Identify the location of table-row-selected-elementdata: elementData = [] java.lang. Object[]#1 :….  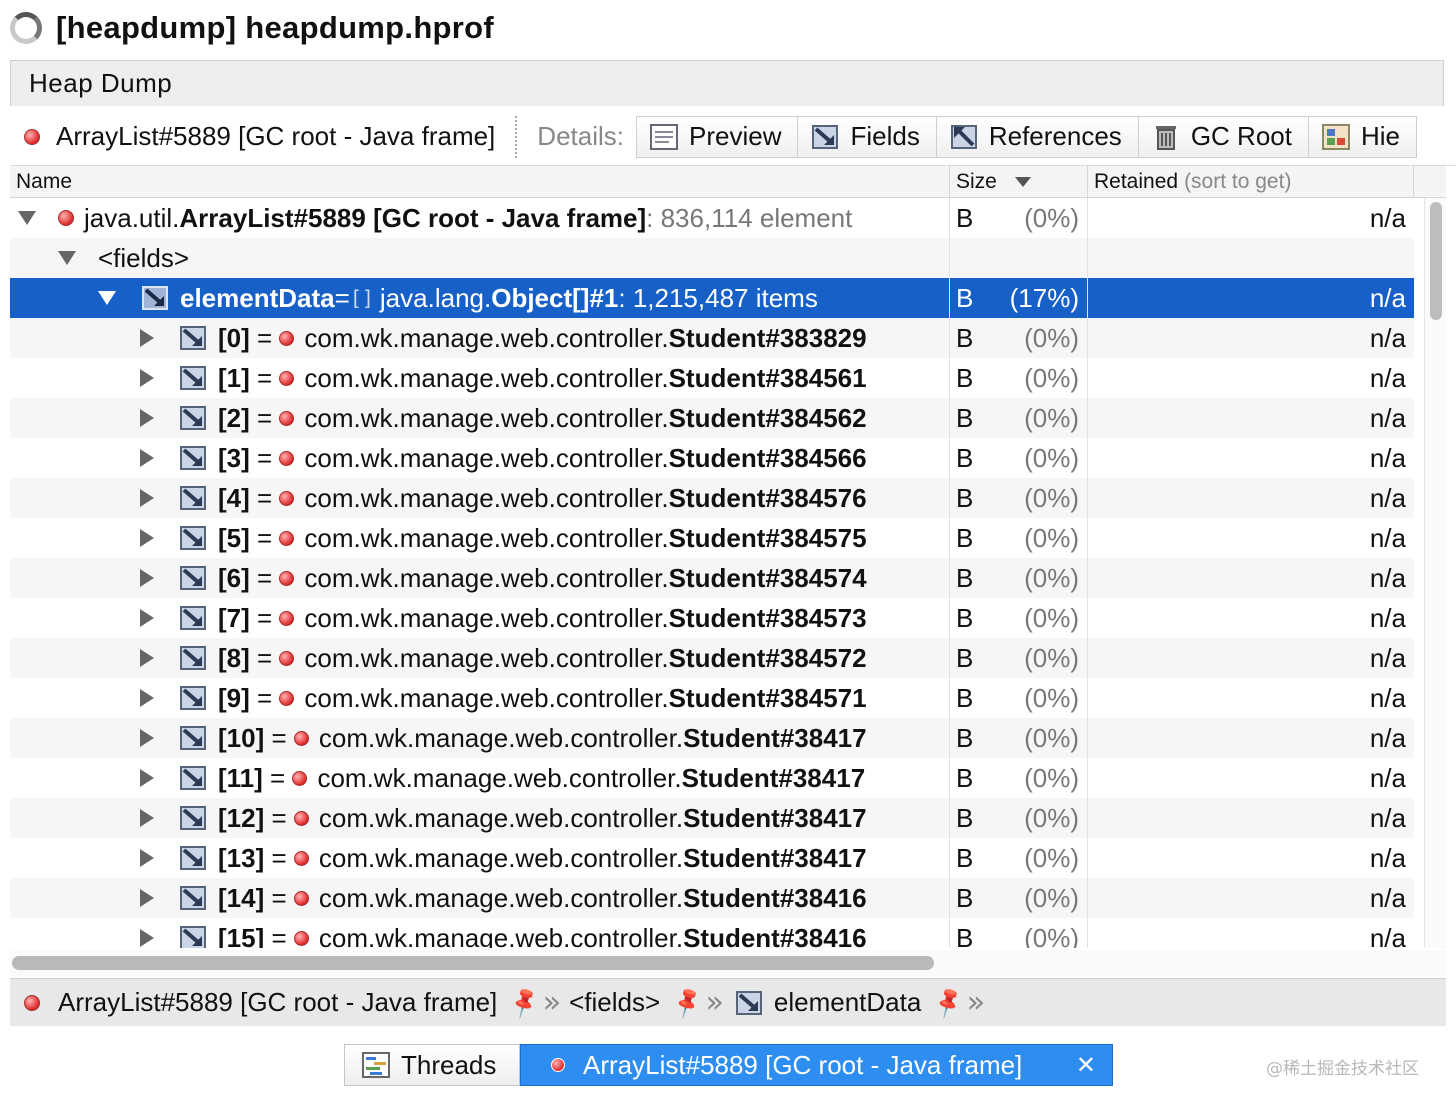
(712, 298).